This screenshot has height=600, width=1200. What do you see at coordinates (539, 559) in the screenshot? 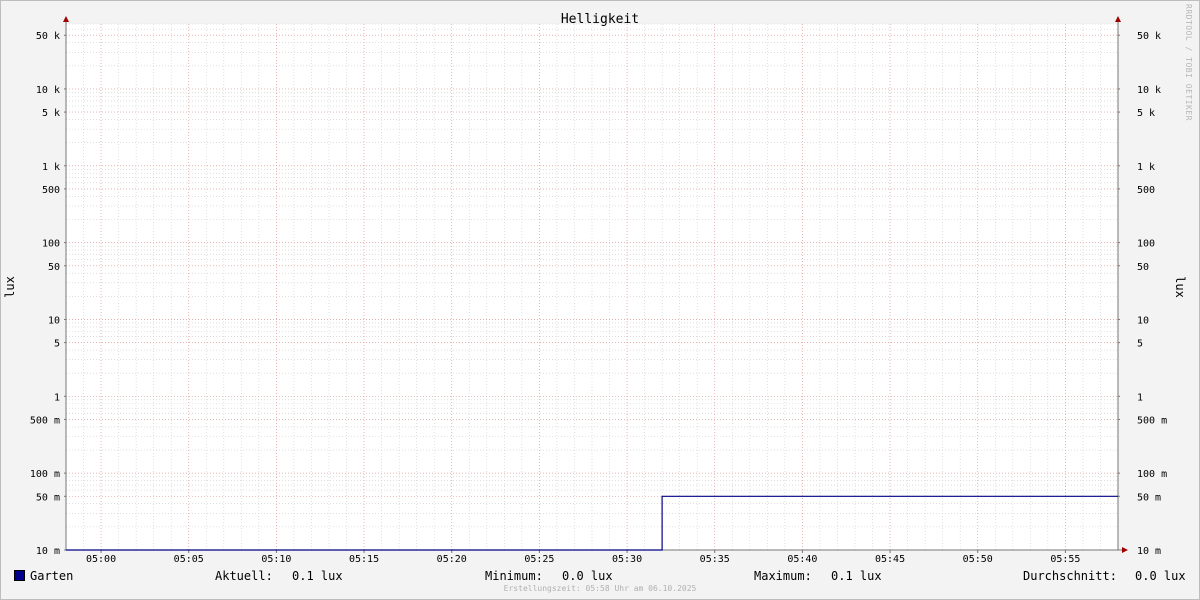
I see `x-tick-label: 05:25` at bounding box center [539, 559].